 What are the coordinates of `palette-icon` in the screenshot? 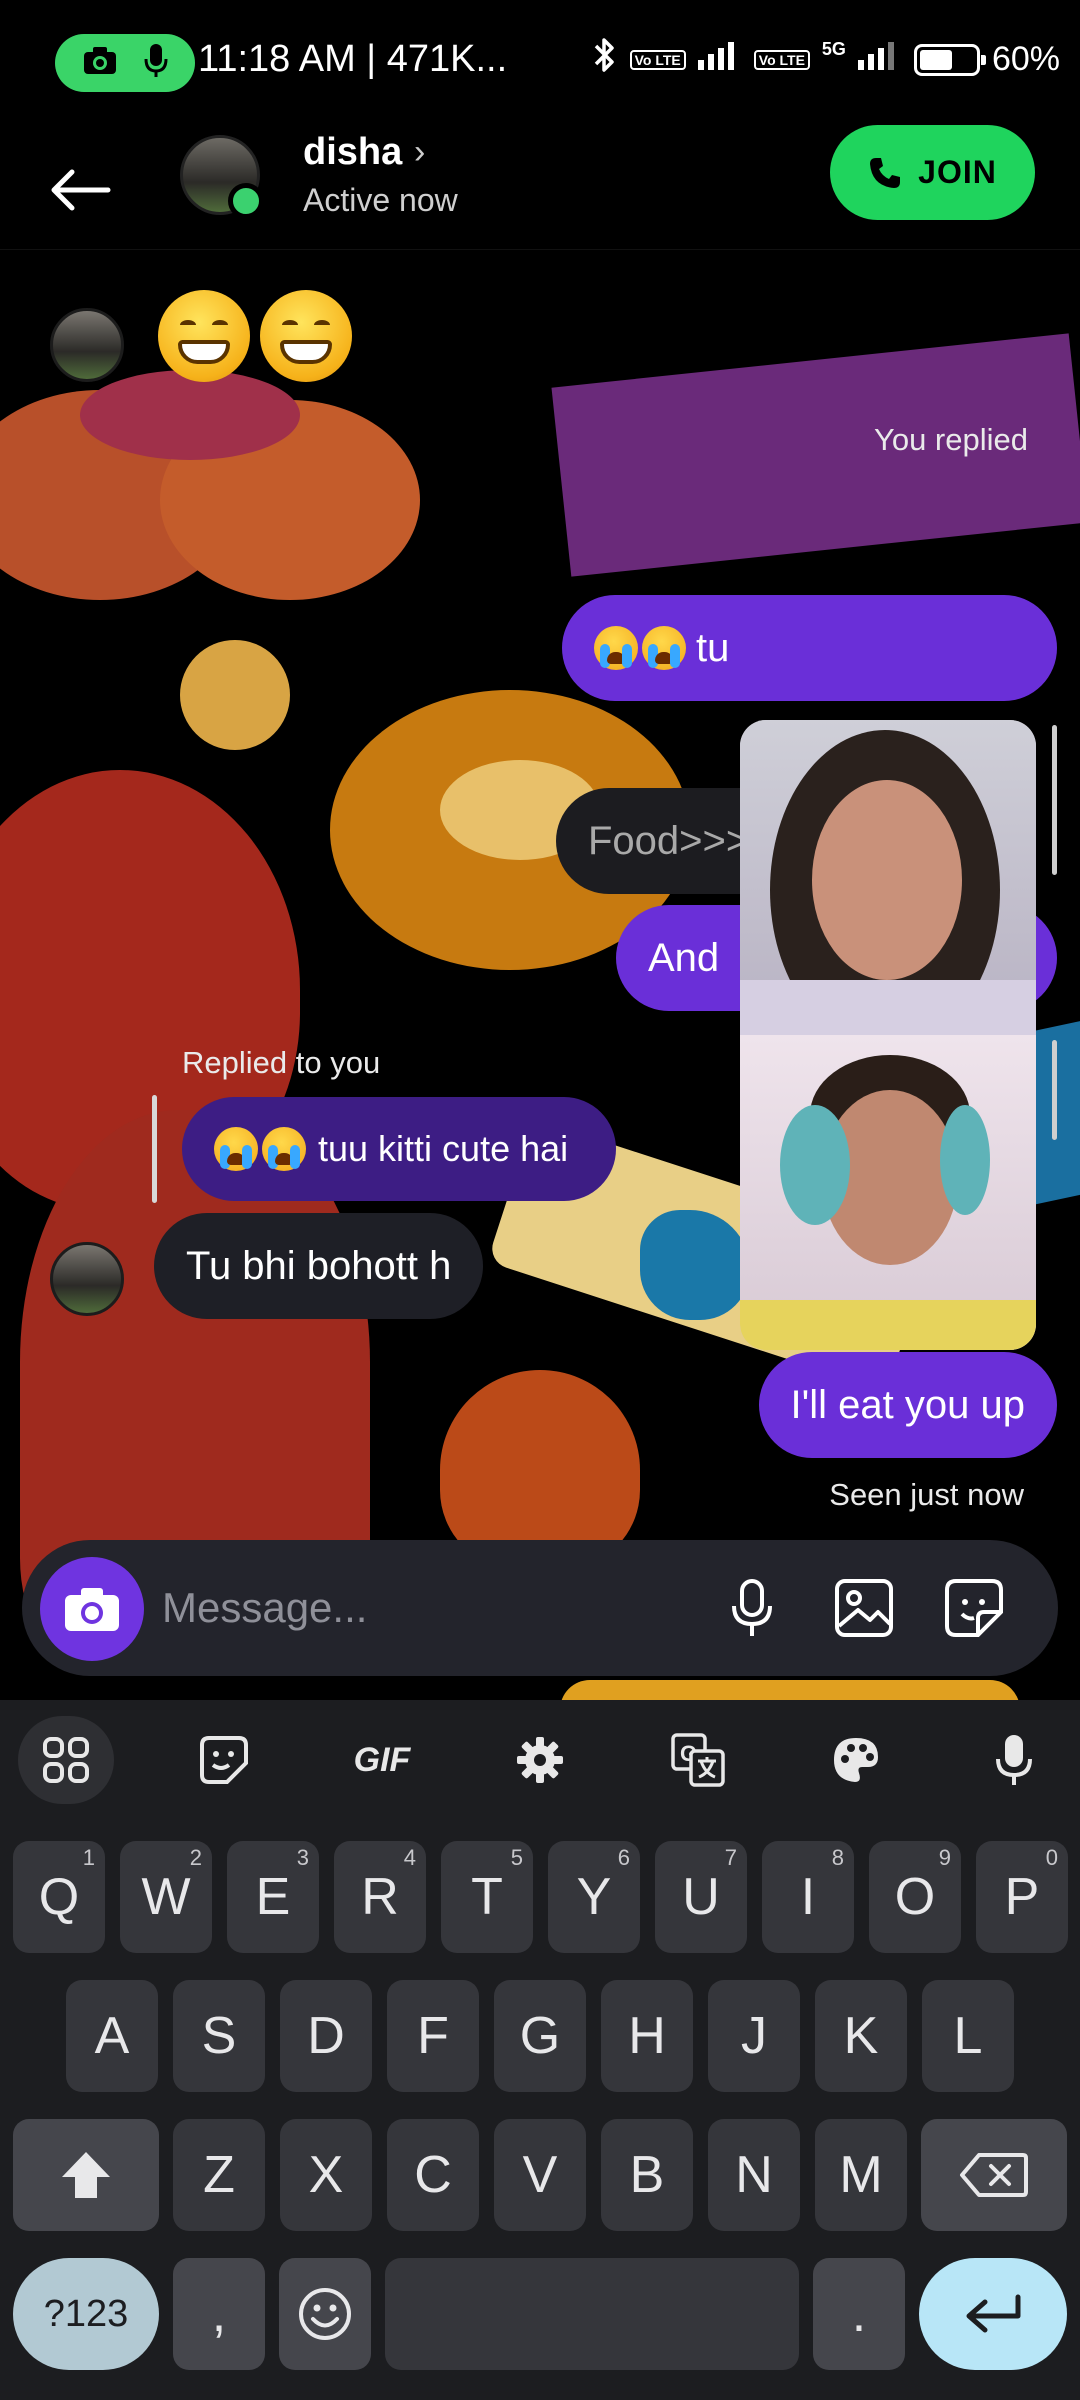 It's located at (856, 1760).